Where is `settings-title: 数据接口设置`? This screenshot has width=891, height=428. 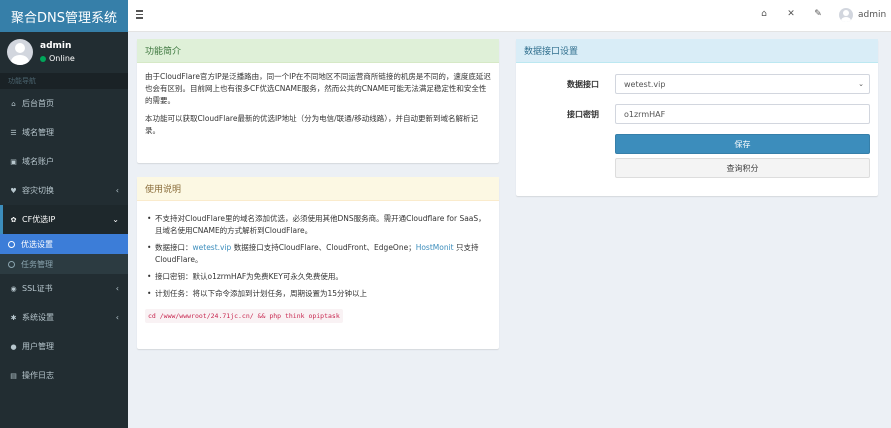 settings-title: 数据接口设置 is located at coordinates (697, 51).